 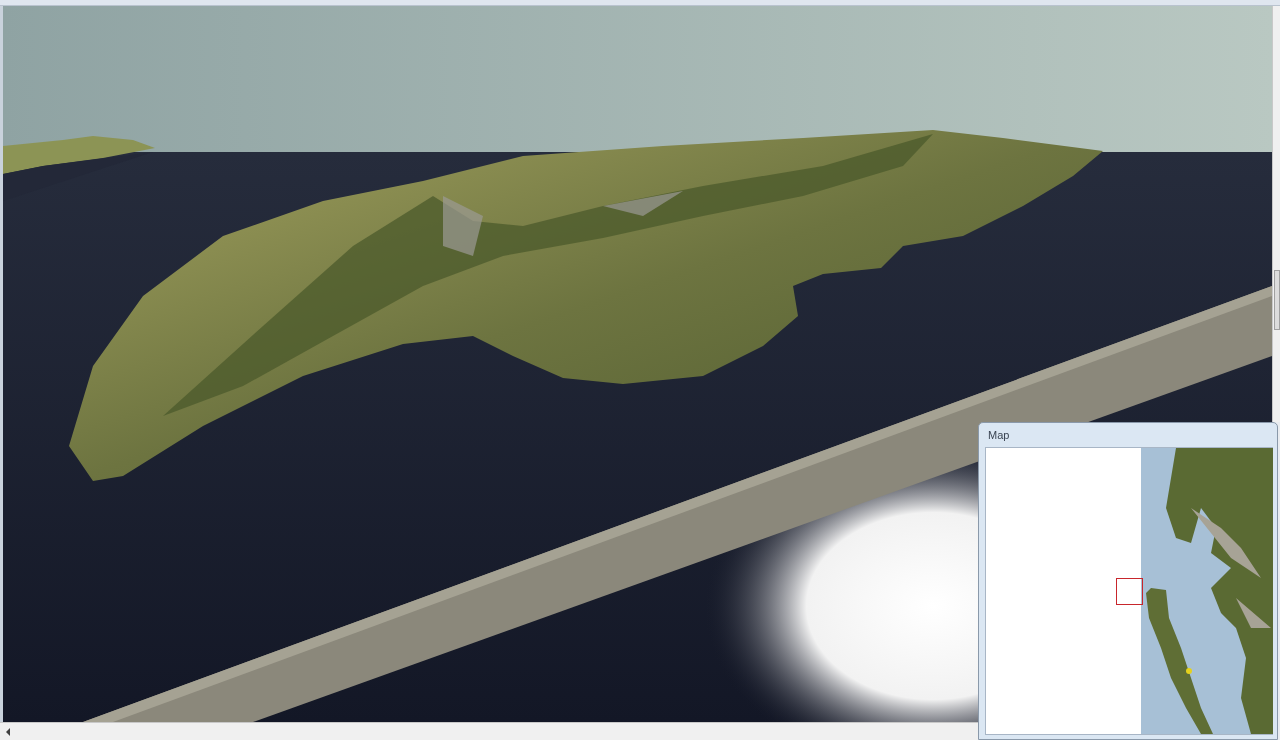 What do you see at coordinates (1129, 591) in the screenshot?
I see `viewport-indicator` at bounding box center [1129, 591].